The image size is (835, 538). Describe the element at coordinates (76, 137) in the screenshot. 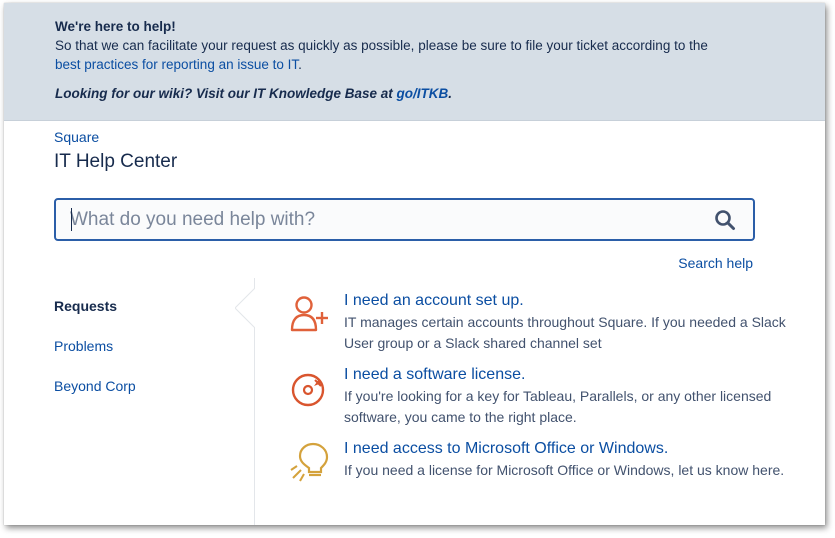

I see `breadcrumb-square: Square` at that location.